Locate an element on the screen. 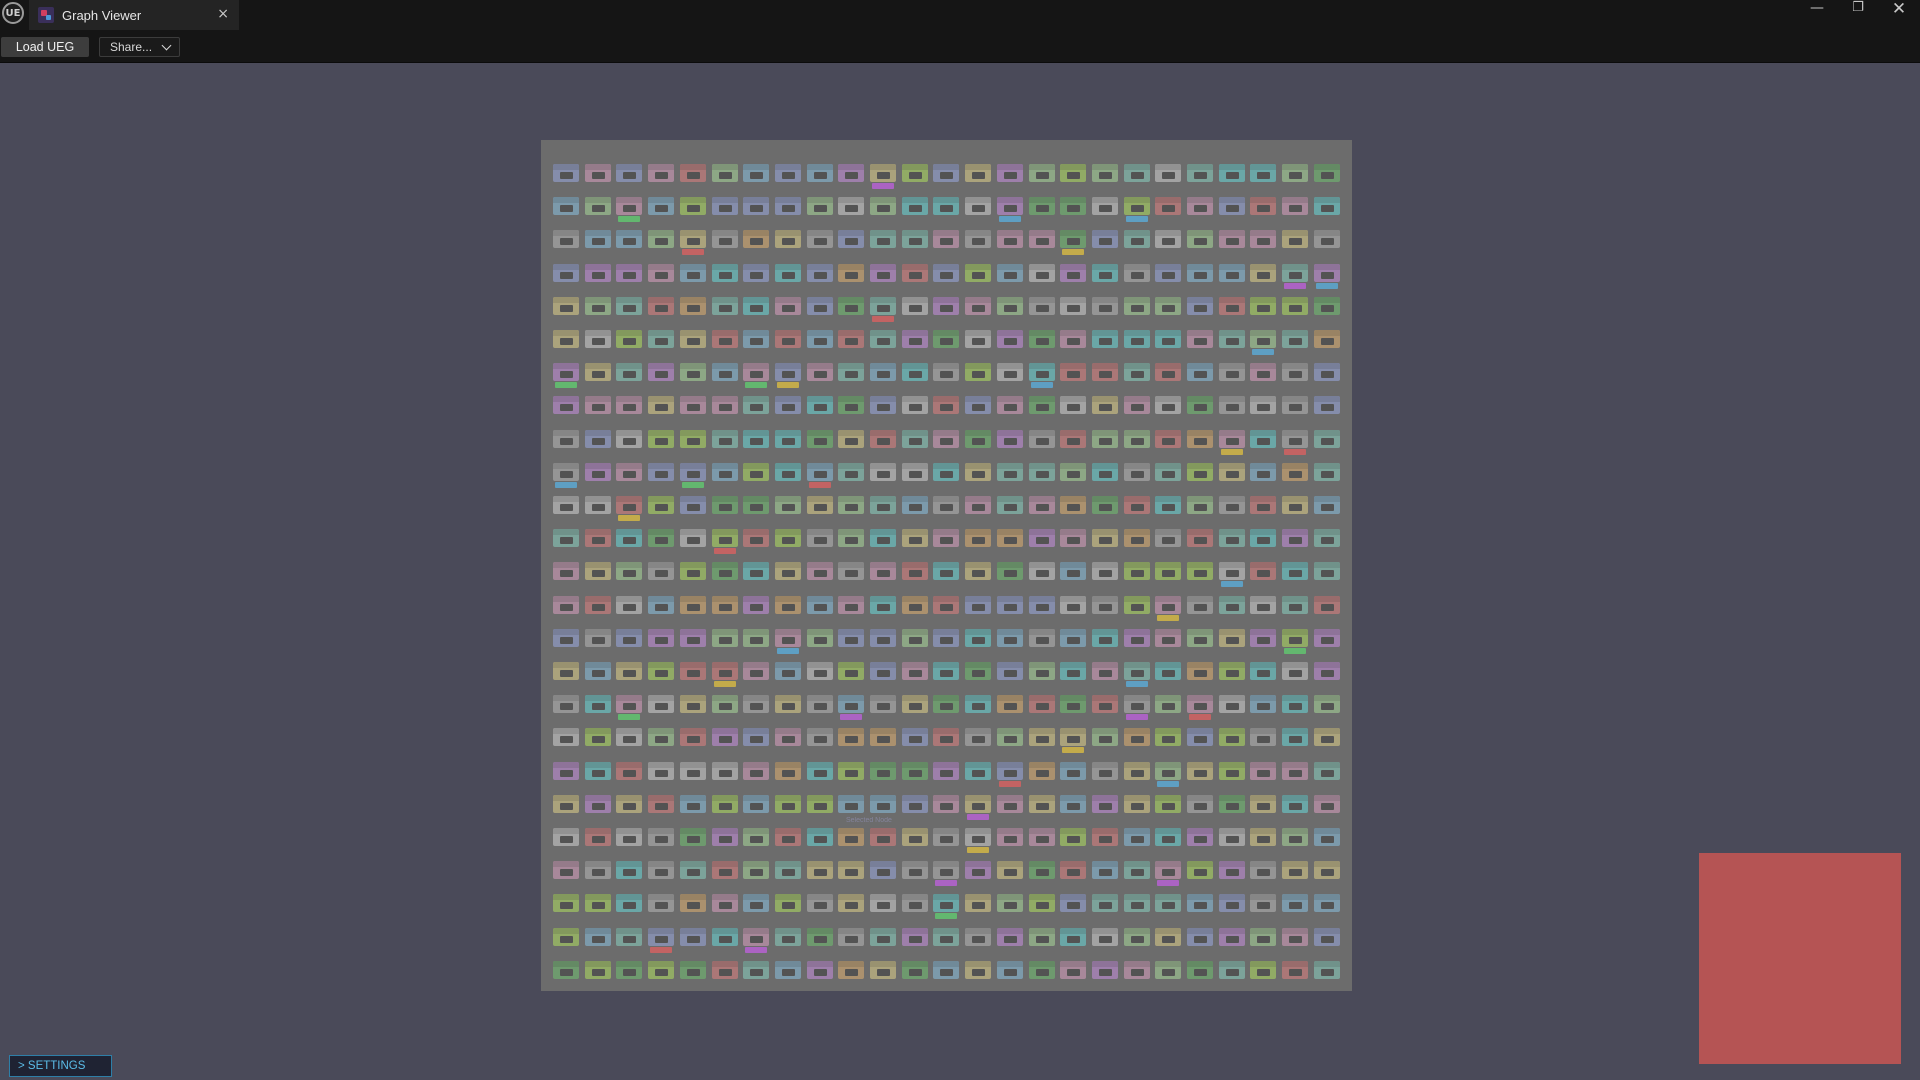 The width and height of the screenshot is (1920, 1080). settings-toggle-button: > SETTINGS is located at coordinates (60, 1066).